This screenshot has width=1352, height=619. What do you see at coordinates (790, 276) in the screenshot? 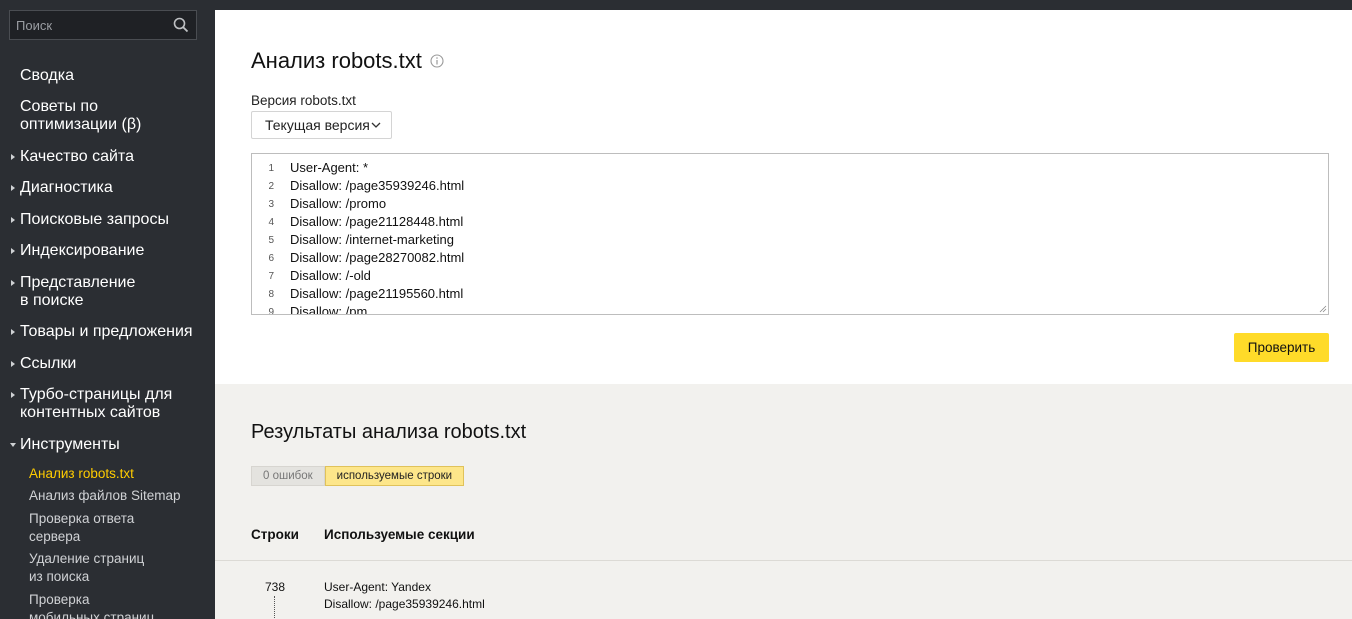
I see `editor-line: 7 Disallow: /-old` at bounding box center [790, 276].